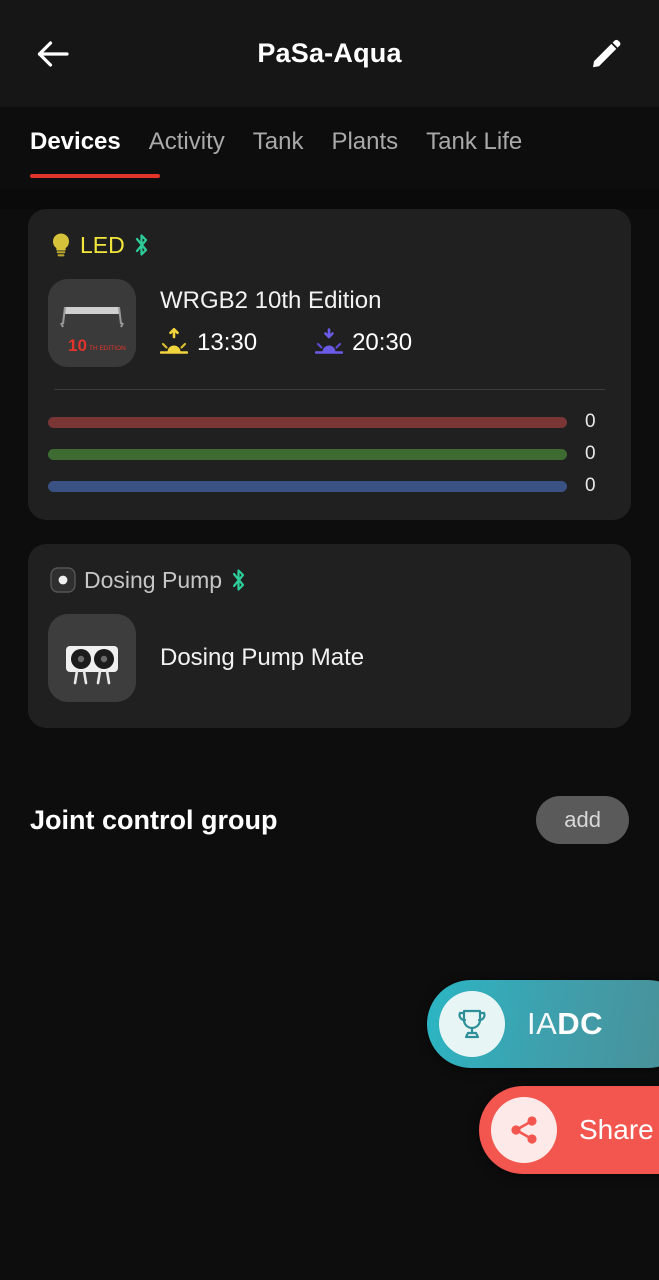  I want to click on slider-row-blue: 0, so click(329, 486).